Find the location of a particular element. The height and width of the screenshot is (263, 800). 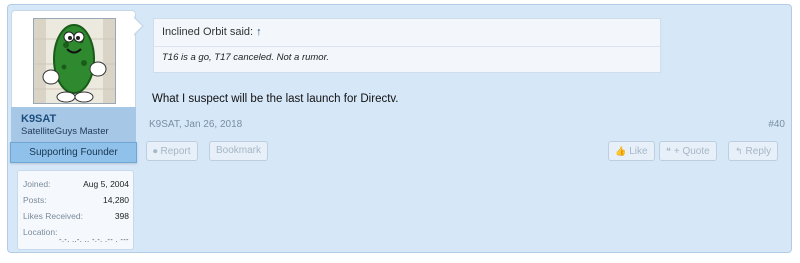

quote-icon: ❝ is located at coordinates (668, 151).